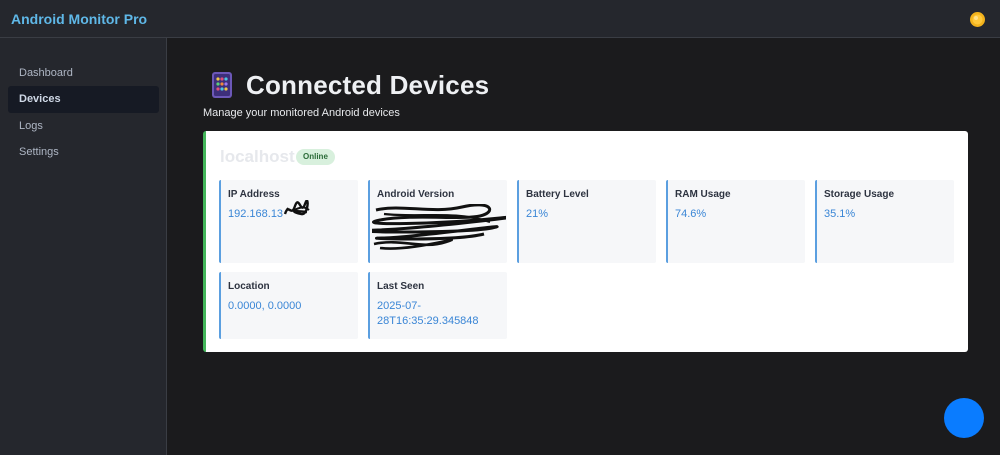  I want to click on page-subtitle: Manage your monitored Android devices, so click(301, 113).